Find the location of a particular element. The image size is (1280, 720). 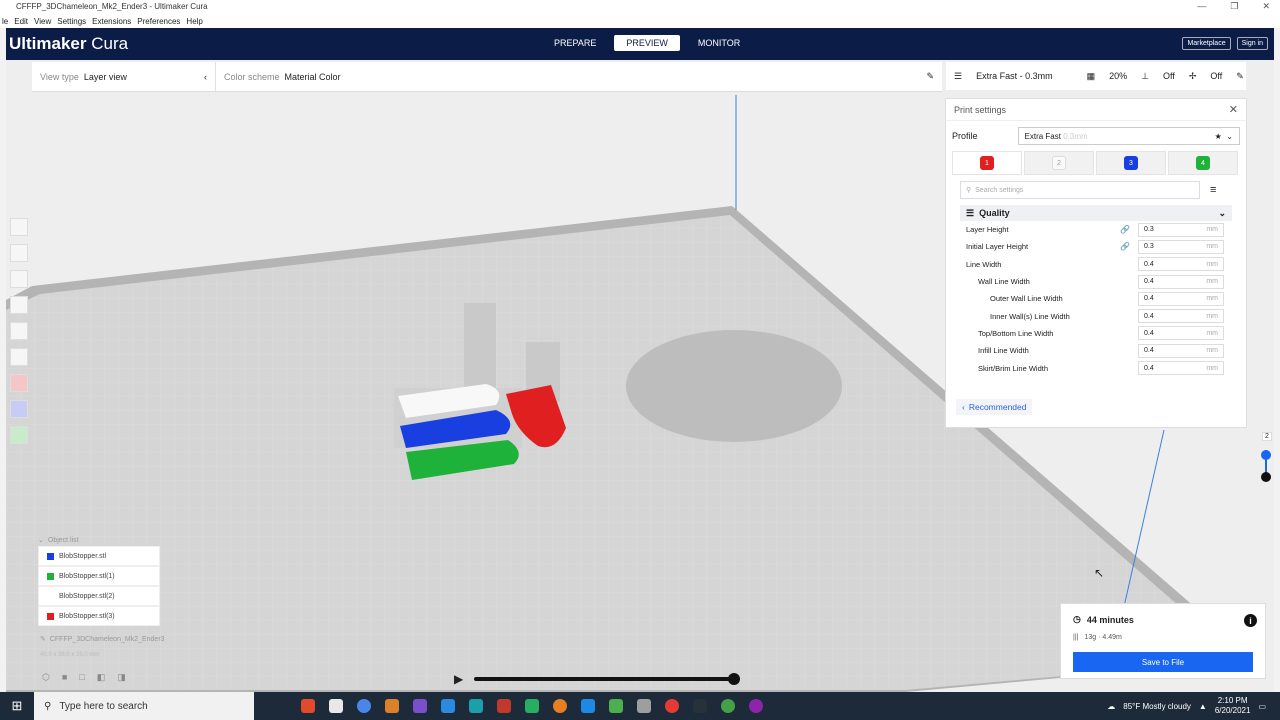

support-blocker-icon is located at coordinates (19, 357).